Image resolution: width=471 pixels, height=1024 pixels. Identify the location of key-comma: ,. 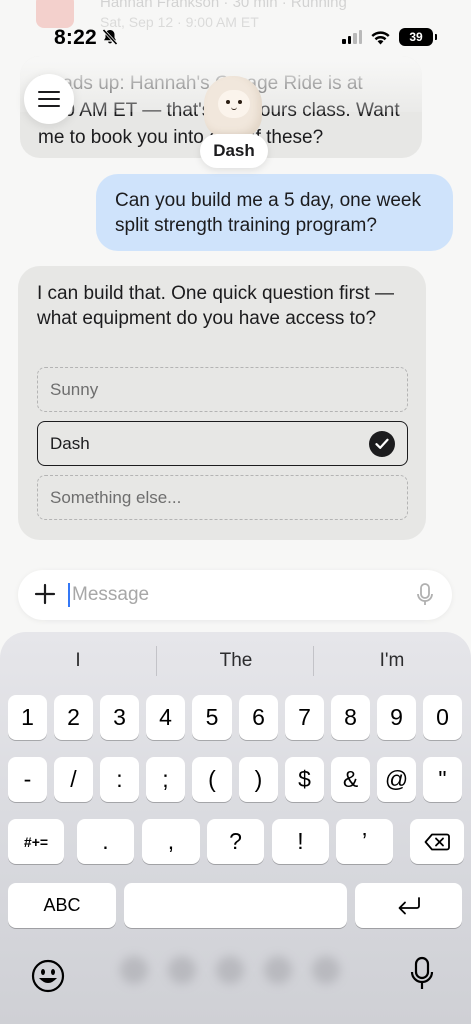
(171, 841).